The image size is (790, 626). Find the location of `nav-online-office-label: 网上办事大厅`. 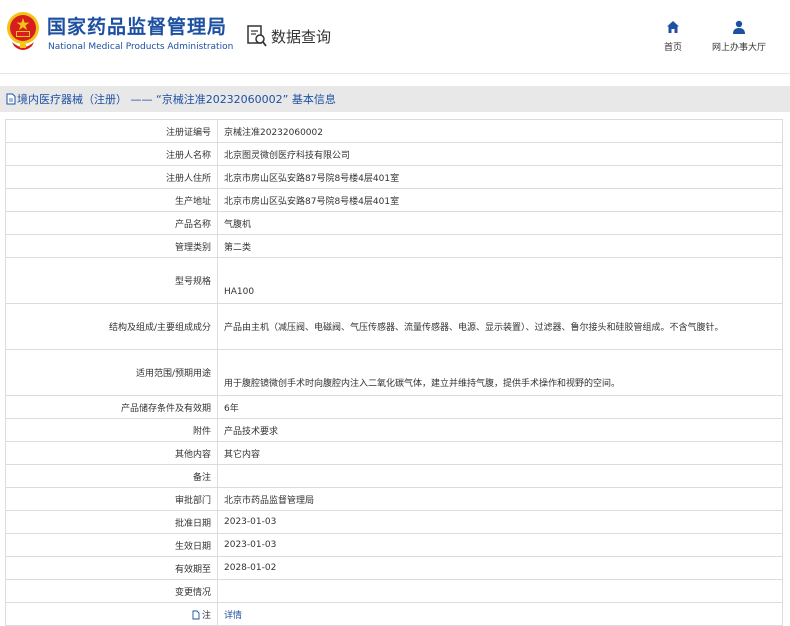

nav-online-office-label: 网上办事大厅 is located at coordinates (738, 48).